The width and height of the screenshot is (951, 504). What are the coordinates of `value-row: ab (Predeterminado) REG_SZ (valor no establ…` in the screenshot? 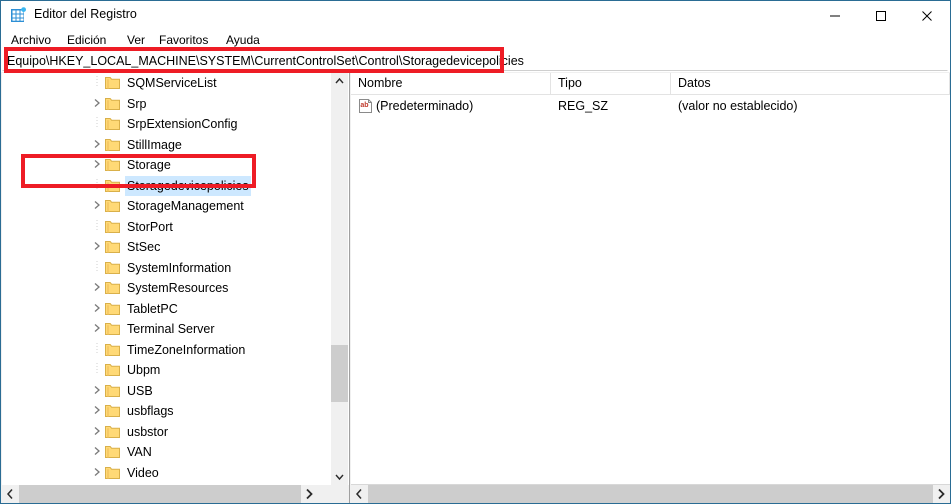 It's located at (650, 106).